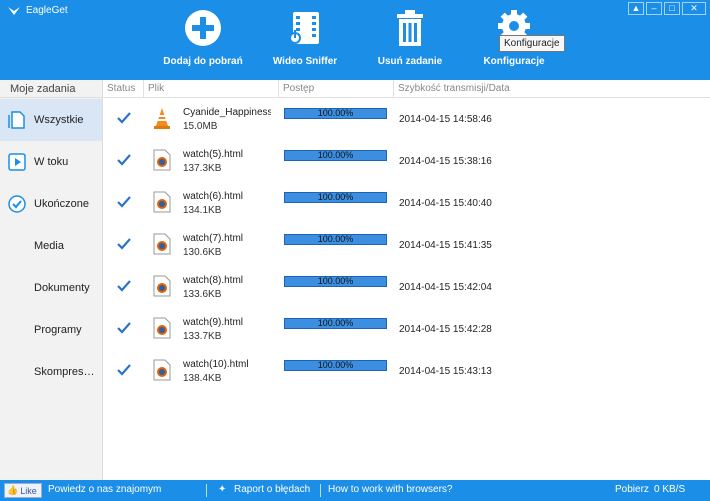  What do you see at coordinates (445, 161) in the screenshot?
I see `file-date: 2014-04-15 15:38:16` at bounding box center [445, 161].